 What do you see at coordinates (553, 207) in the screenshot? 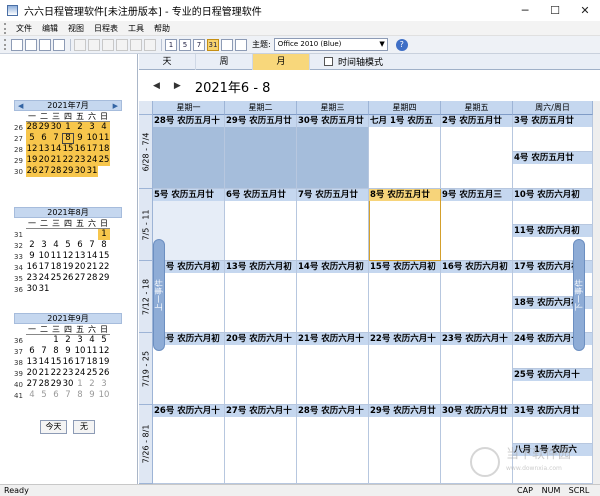
I see `day-cell: 10号 农历六月初` at bounding box center [553, 207].